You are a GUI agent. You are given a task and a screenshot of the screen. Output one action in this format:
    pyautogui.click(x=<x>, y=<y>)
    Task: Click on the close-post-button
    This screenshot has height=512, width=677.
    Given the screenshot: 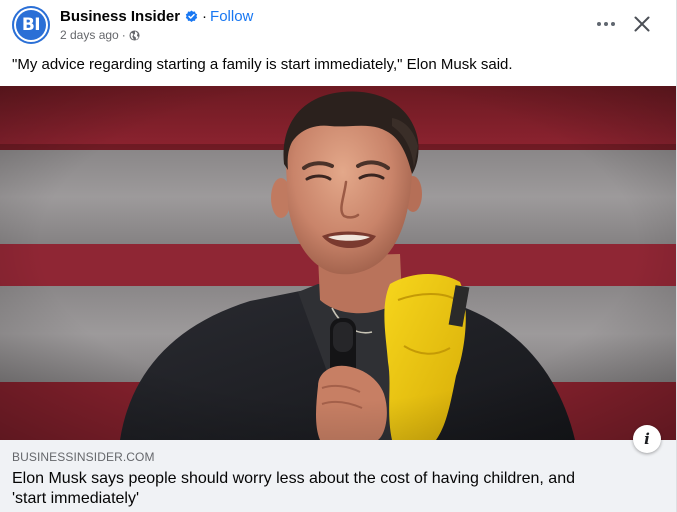 What is the action you would take?
    pyautogui.click(x=642, y=24)
    